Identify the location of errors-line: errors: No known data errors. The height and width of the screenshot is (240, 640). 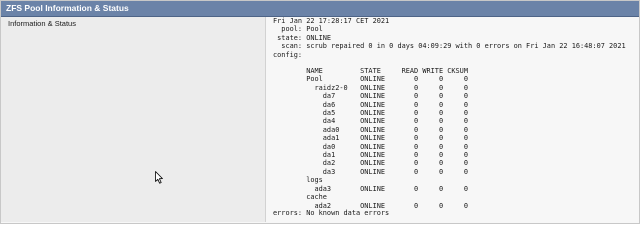
(331, 213).